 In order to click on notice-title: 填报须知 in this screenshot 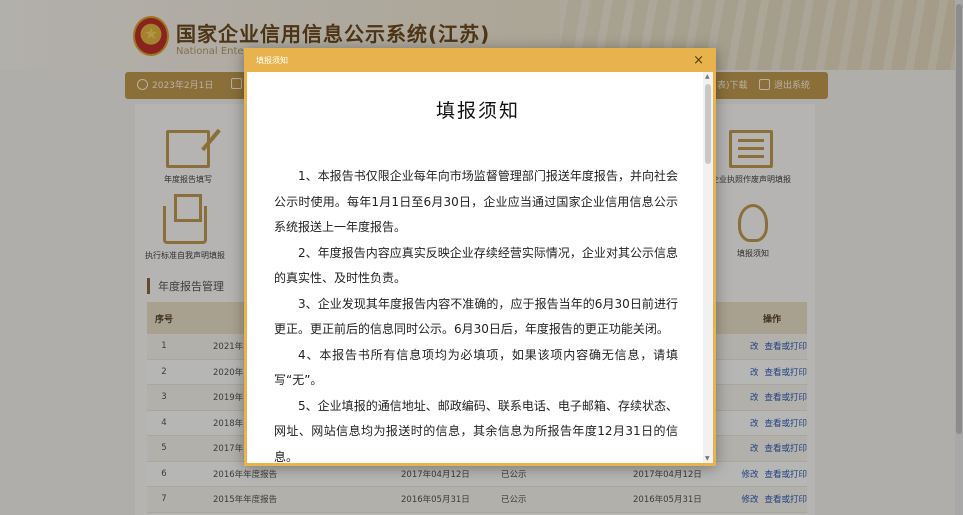, I will do `click(477, 111)`.